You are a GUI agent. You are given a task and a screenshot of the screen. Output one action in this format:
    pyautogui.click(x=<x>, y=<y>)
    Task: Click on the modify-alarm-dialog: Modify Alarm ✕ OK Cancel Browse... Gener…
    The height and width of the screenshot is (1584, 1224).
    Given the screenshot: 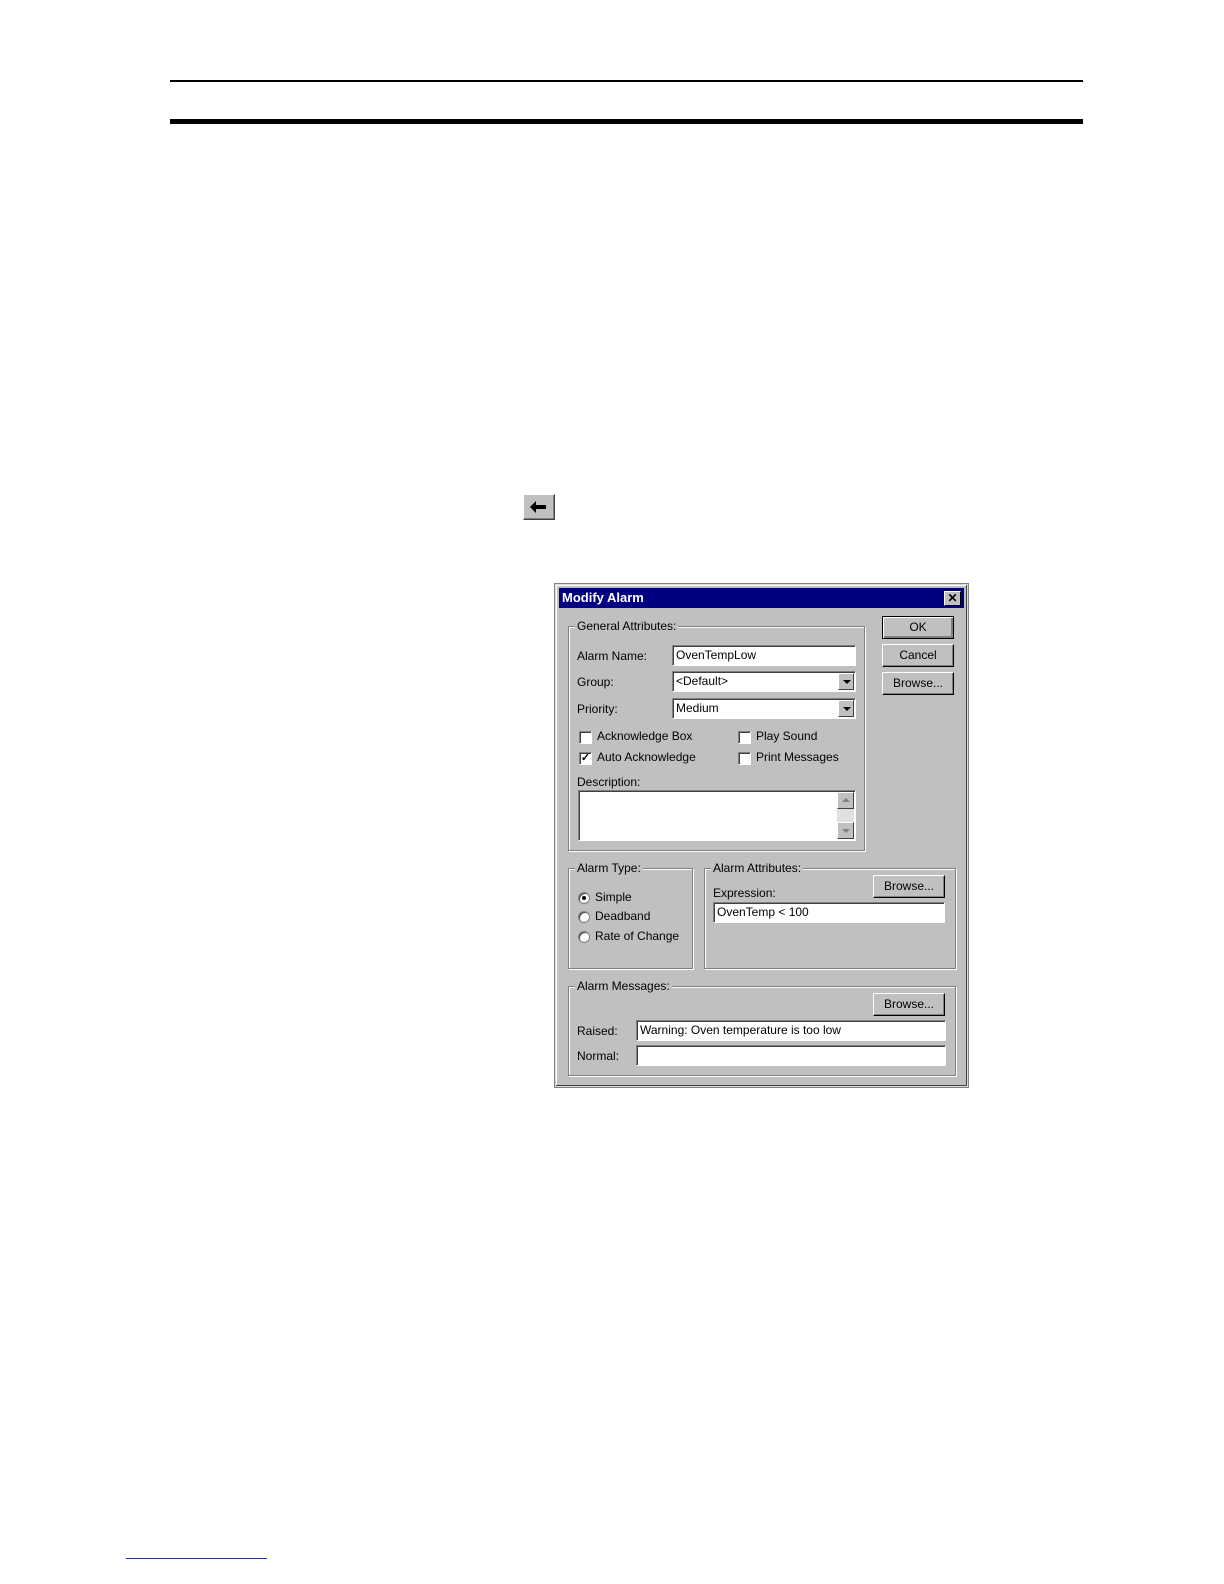 What is the action you would take?
    pyautogui.click(x=761, y=835)
    